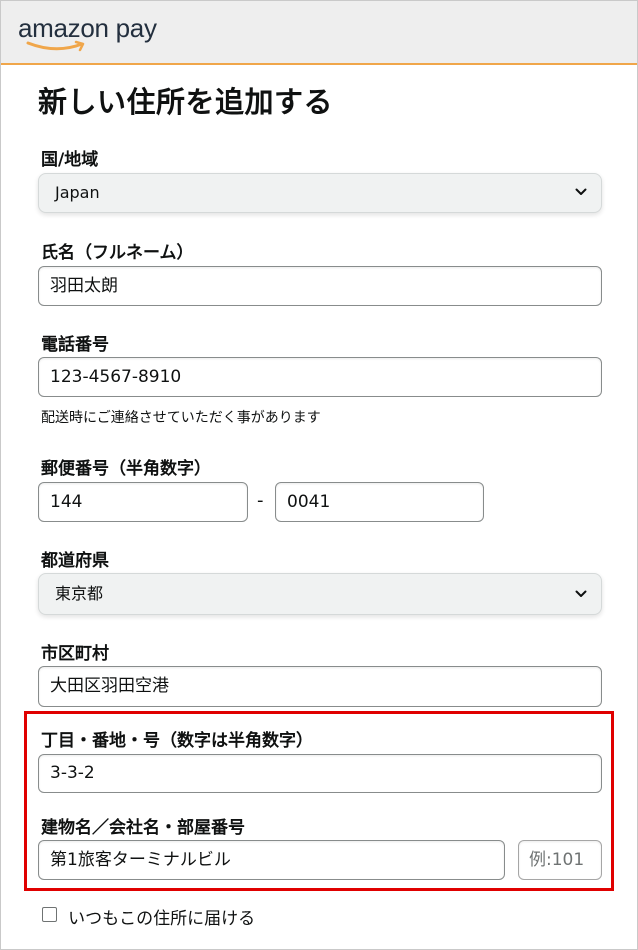  Describe the element at coordinates (320, 286) in the screenshot. I see `name-input: 羽田太朗` at that location.